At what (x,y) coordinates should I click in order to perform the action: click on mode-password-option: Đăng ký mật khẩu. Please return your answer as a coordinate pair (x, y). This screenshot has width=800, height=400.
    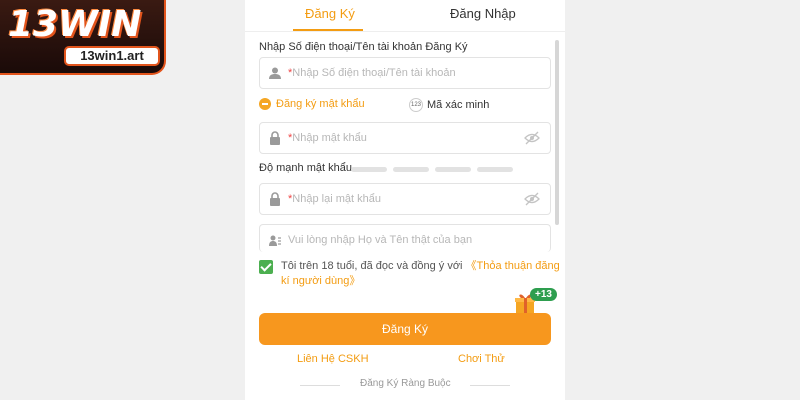
    Looking at the image, I should click on (312, 104).